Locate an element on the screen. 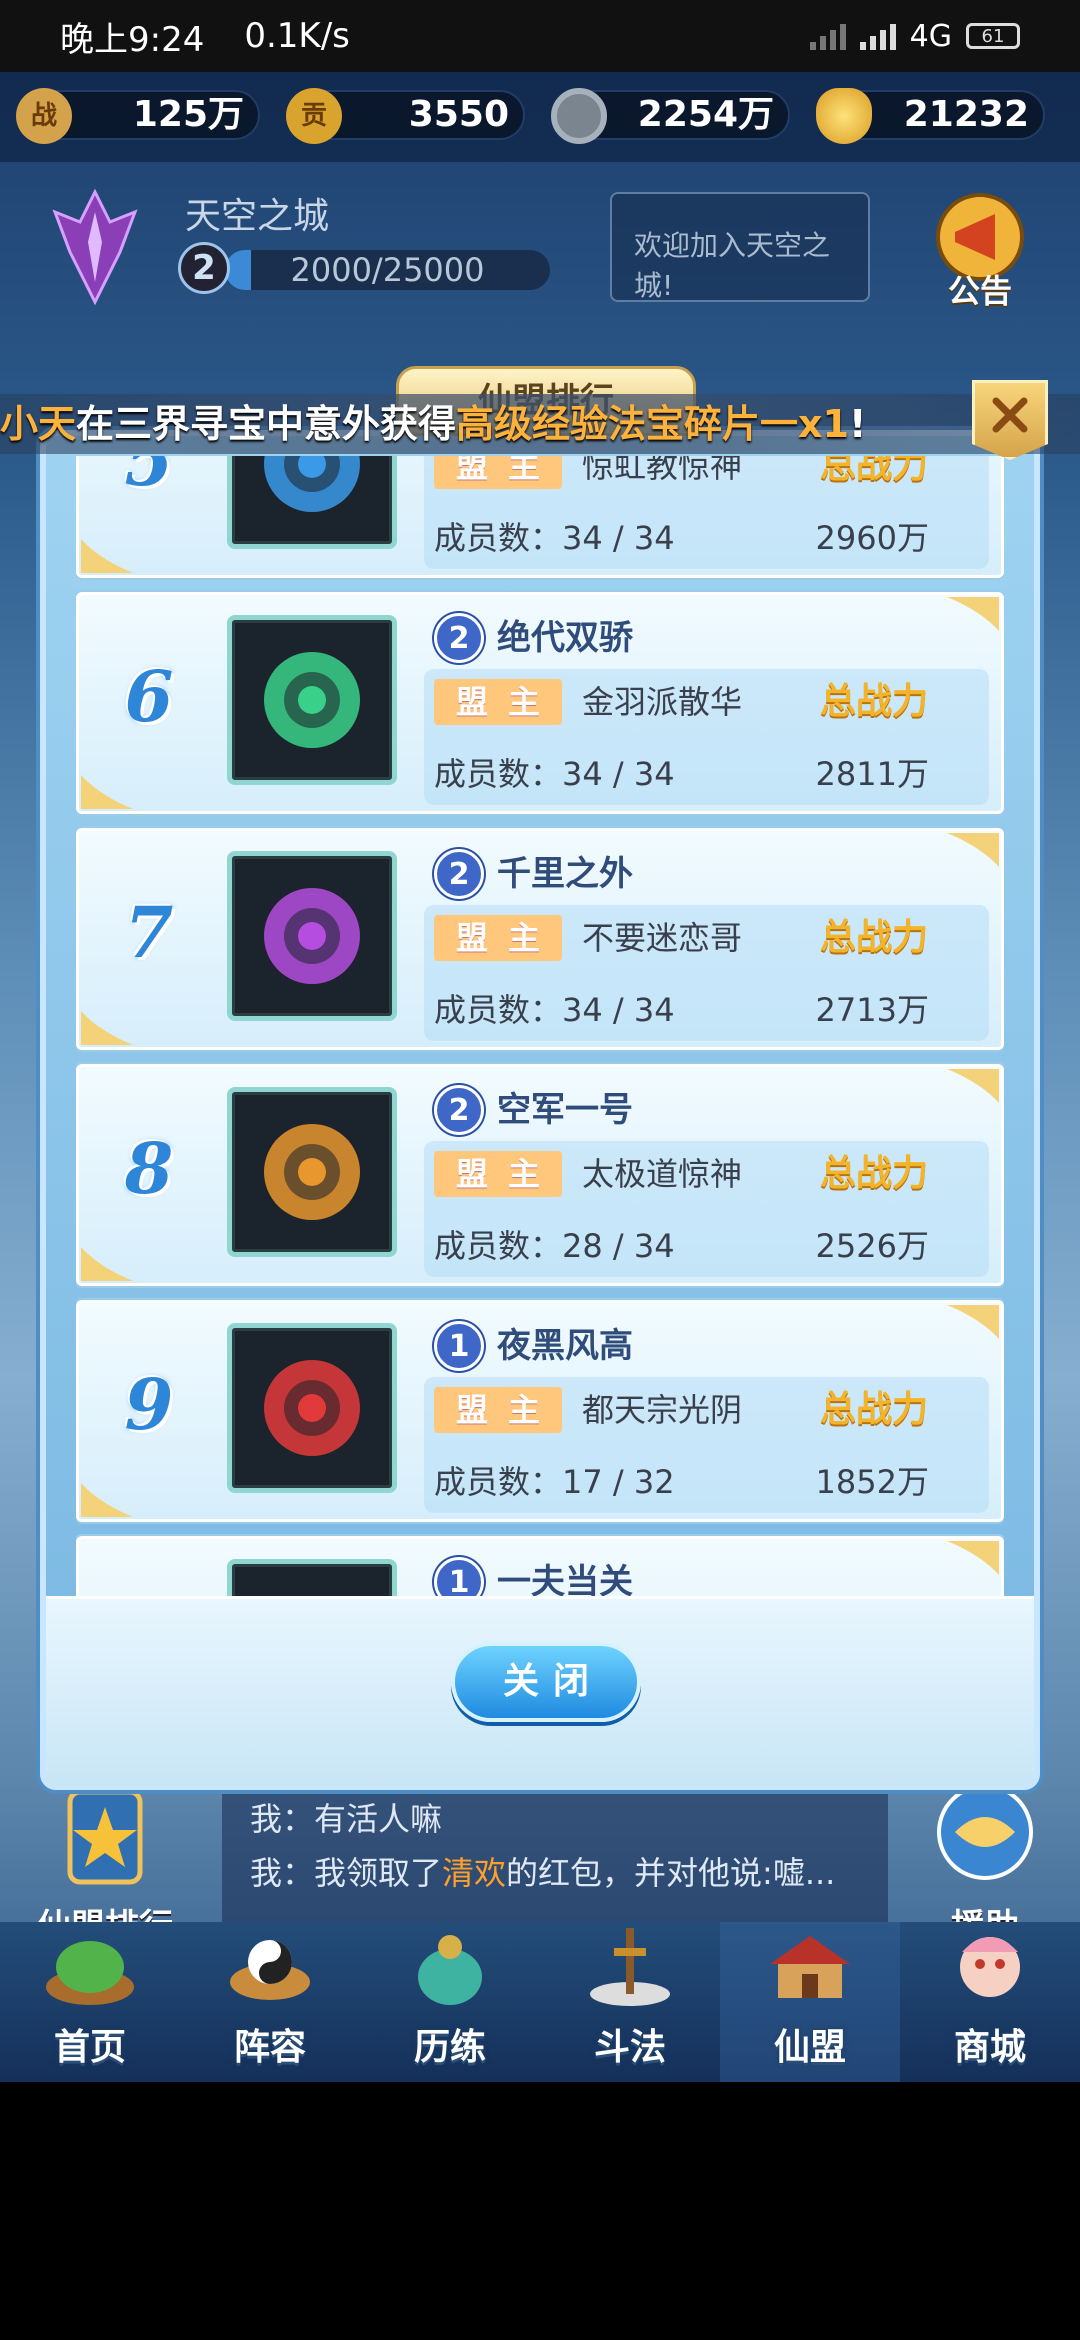 The height and width of the screenshot is (2340, 1080). guild-xp-text: 2000/25000 is located at coordinates (387, 270).